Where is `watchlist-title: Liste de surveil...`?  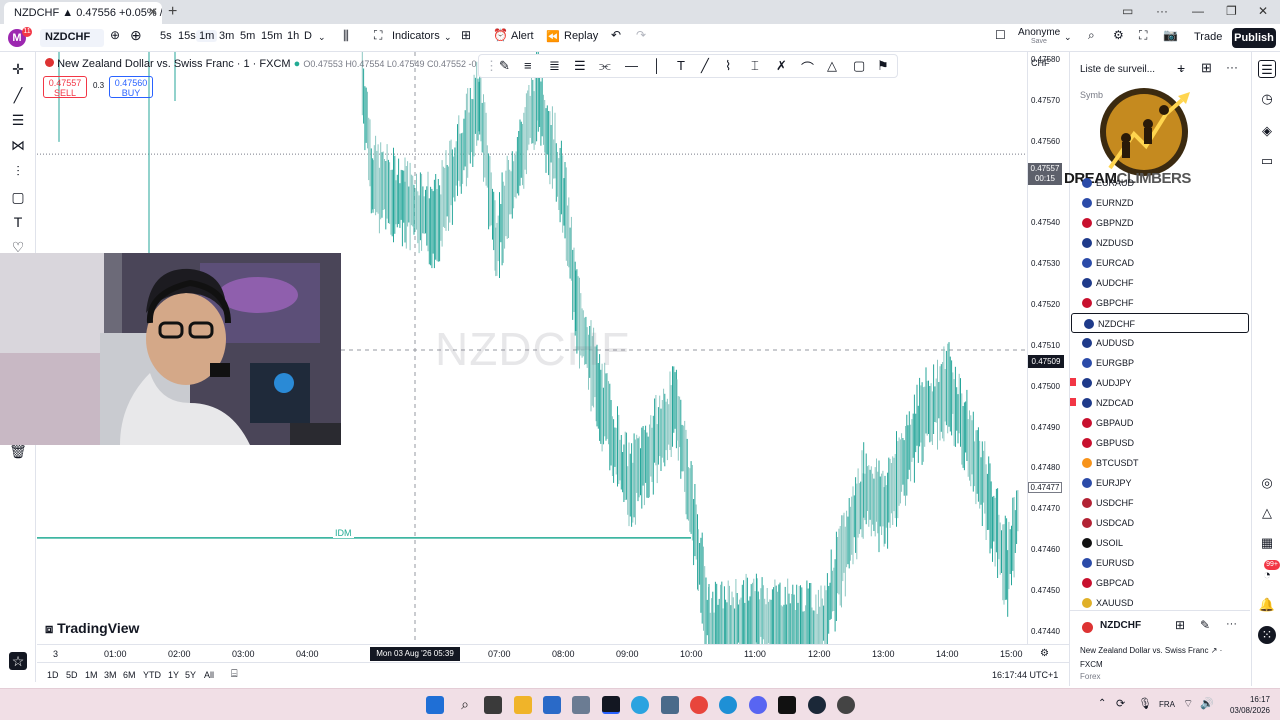
watchlist-title: Liste de surveil... is located at coordinates (1117, 69).